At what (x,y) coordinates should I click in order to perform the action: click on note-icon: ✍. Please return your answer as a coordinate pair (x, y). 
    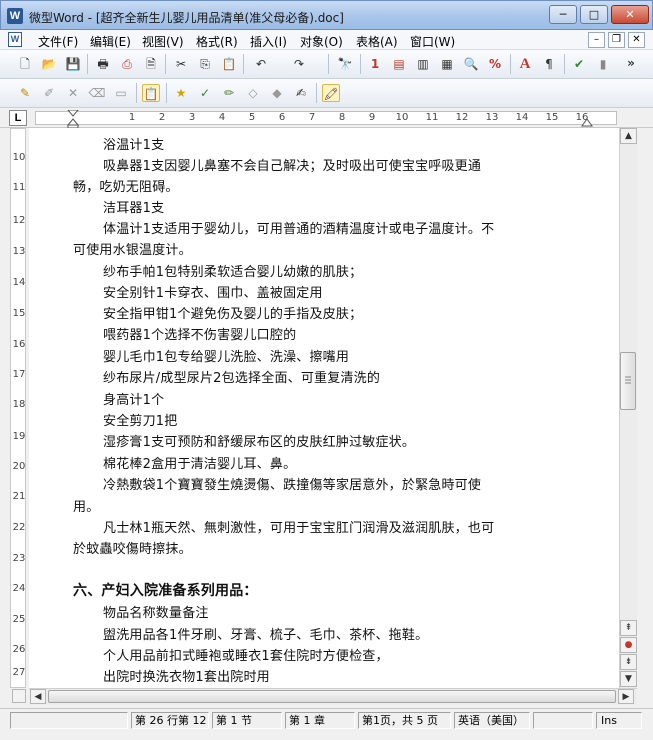
    Looking at the image, I should click on (301, 93).